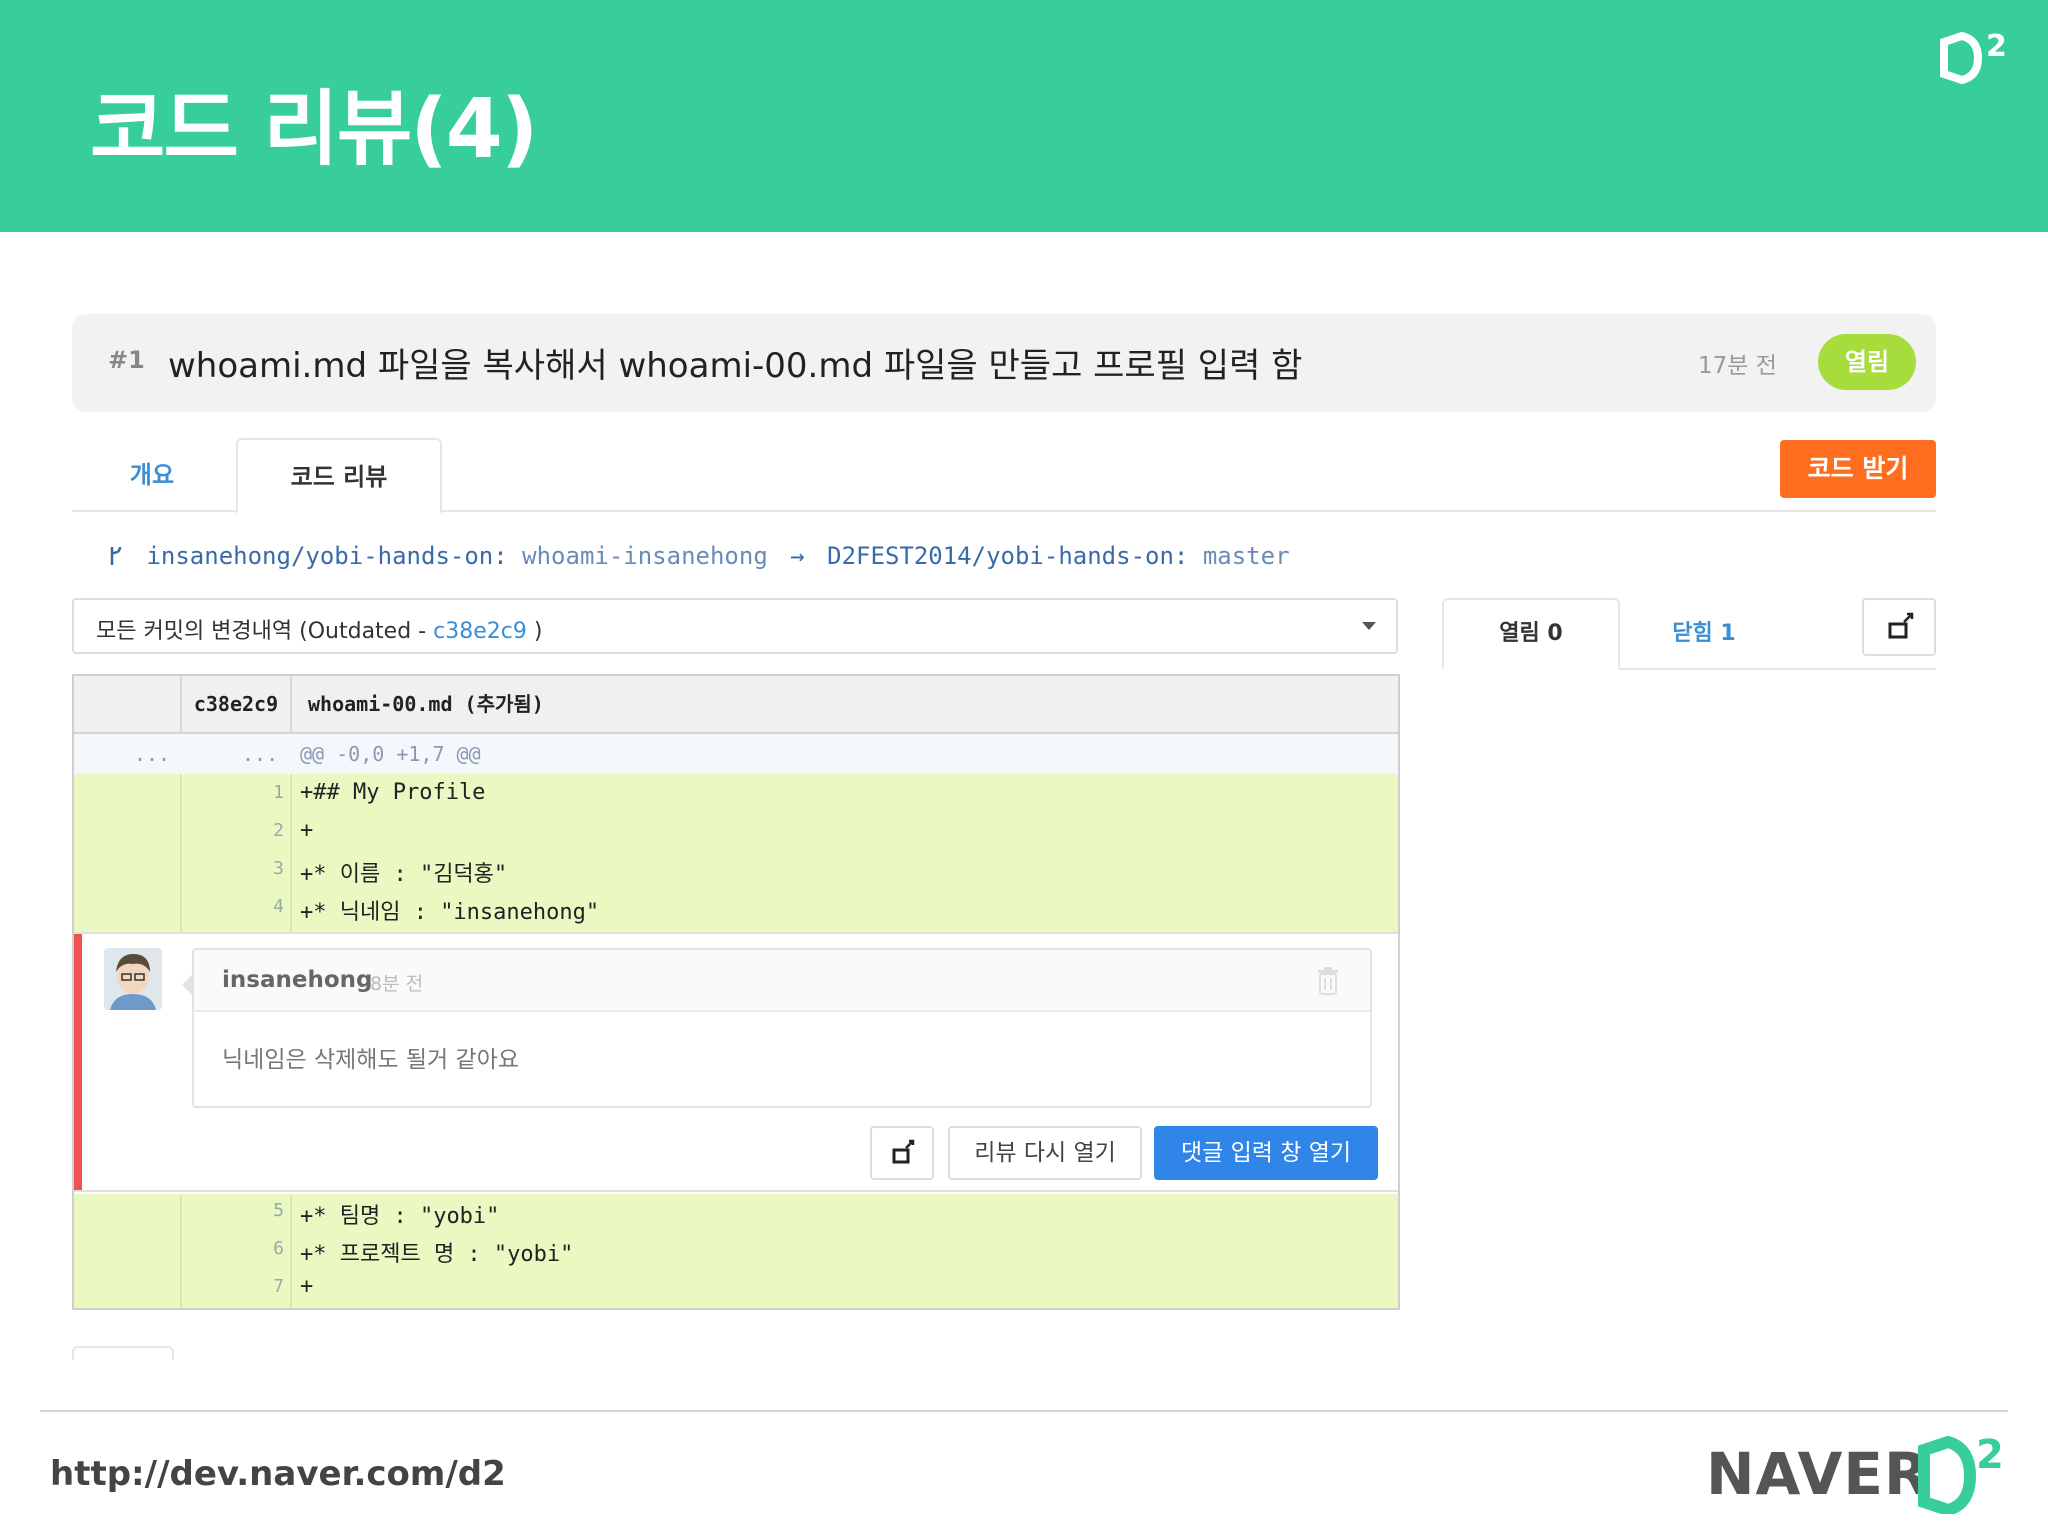 This screenshot has width=2048, height=1536. What do you see at coordinates (1007, 556) in the screenshot?
I see `target-repo: D2FEST2014/yobi-hands-on:` at bounding box center [1007, 556].